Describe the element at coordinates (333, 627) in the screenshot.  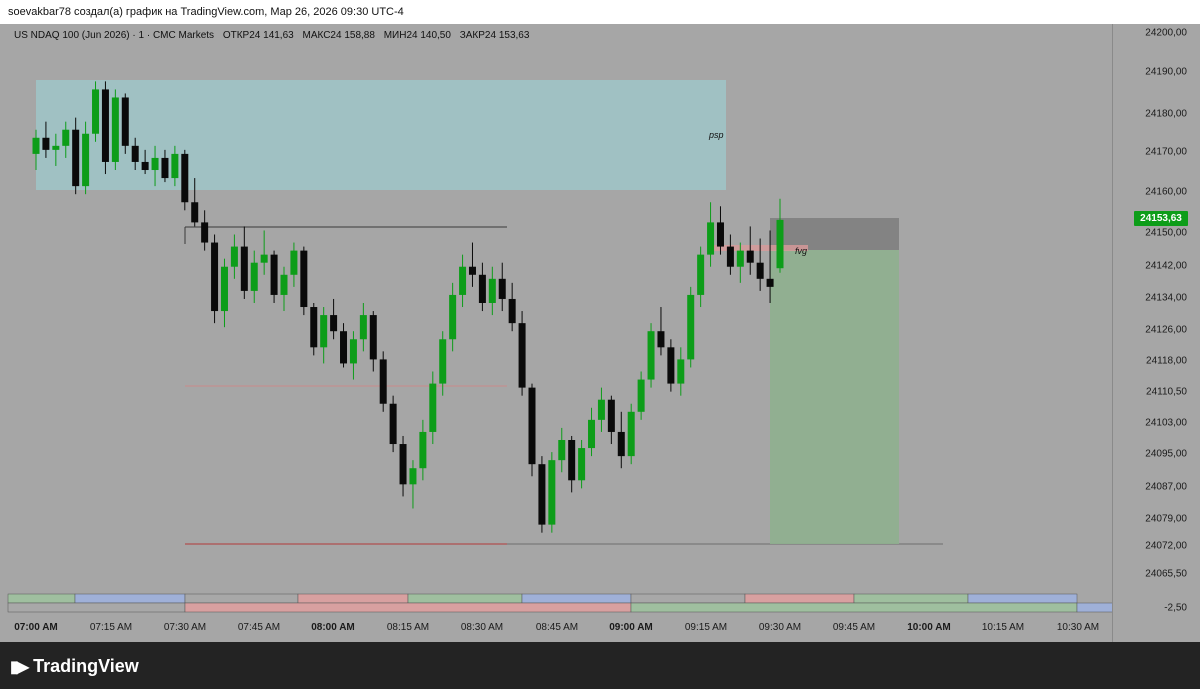
I see `time-label: 08:00 AM` at that location.